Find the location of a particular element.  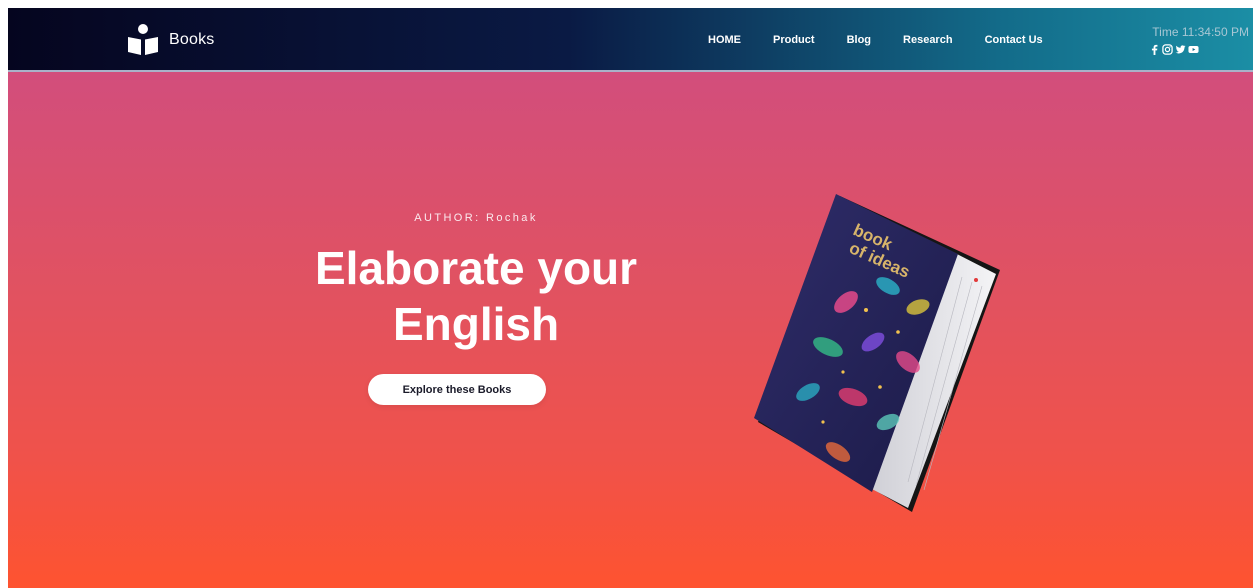

hero-headline: Elaborate your English is located at coordinates (476, 296).